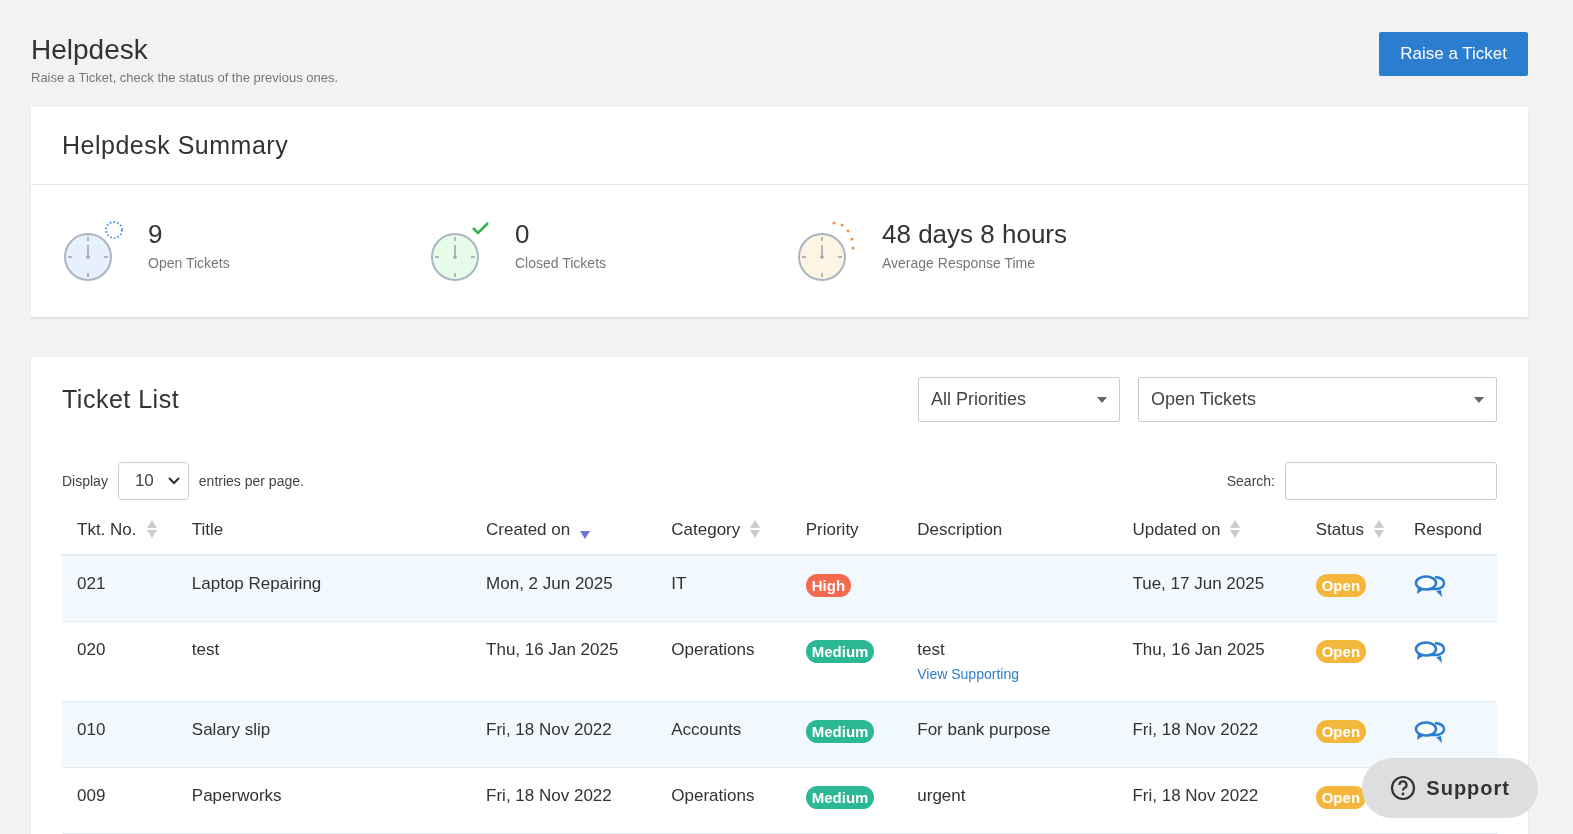 This screenshot has height=834, width=1573. What do you see at coordinates (1209, 588) in the screenshot?
I see `table-cell: Tue, 17 Jun 2025` at bounding box center [1209, 588].